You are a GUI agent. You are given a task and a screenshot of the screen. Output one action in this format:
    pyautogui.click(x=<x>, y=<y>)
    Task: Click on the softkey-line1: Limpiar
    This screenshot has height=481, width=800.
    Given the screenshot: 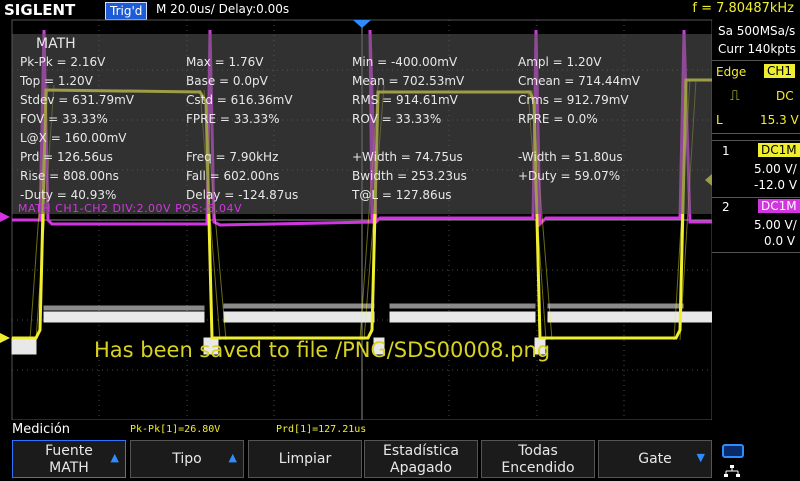 What is the action you would take?
    pyautogui.click(x=305, y=459)
    